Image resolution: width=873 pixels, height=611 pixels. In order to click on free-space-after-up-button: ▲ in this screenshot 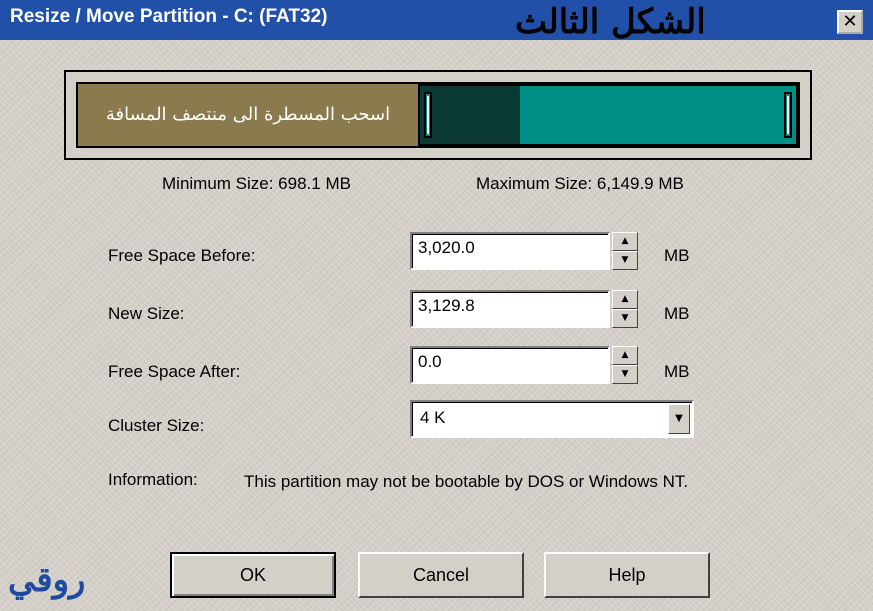, I will do `click(625, 355)`.